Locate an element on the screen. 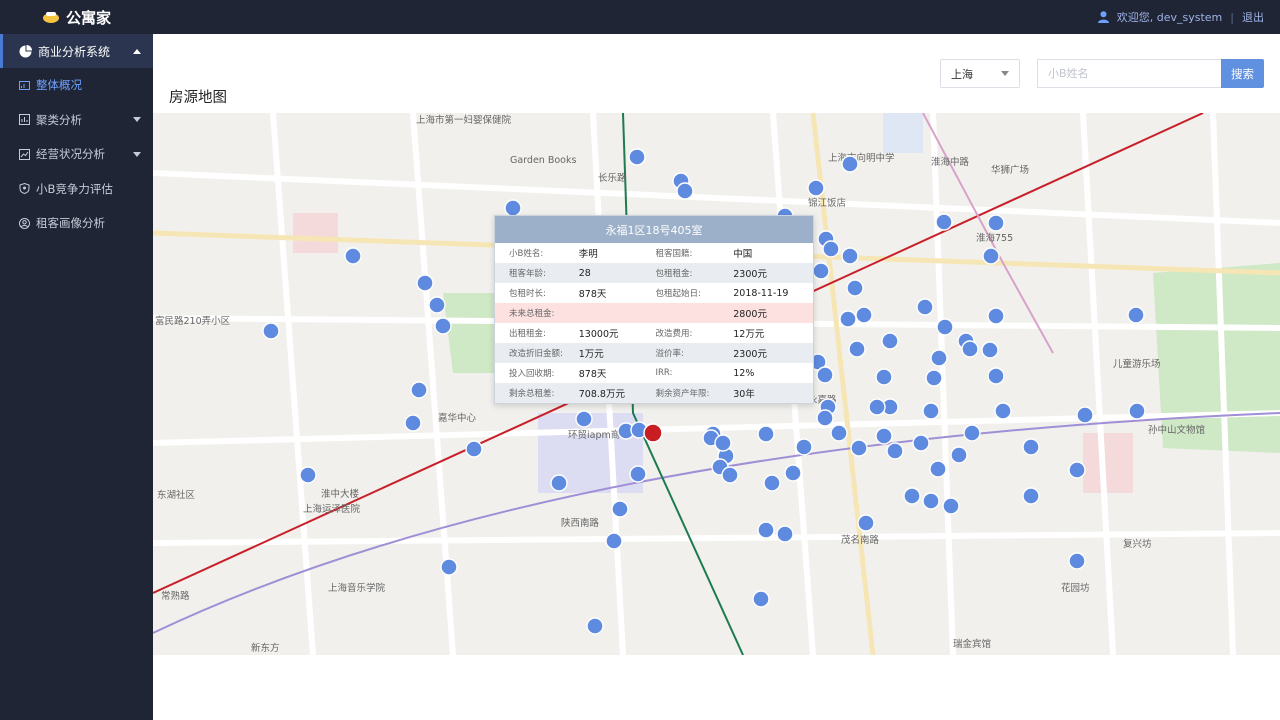  svg-text: 上海运泽医院 is located at coordinates (332, 509).